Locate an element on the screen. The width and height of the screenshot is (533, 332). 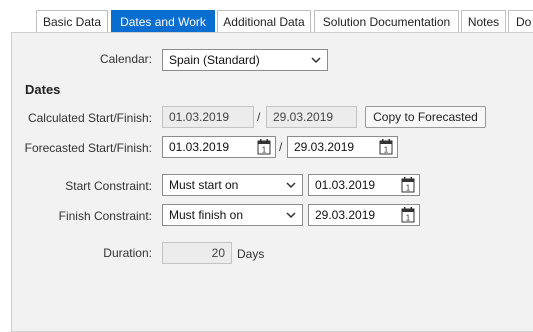
duration-label: Duration: is located at coordinates (127, 253).